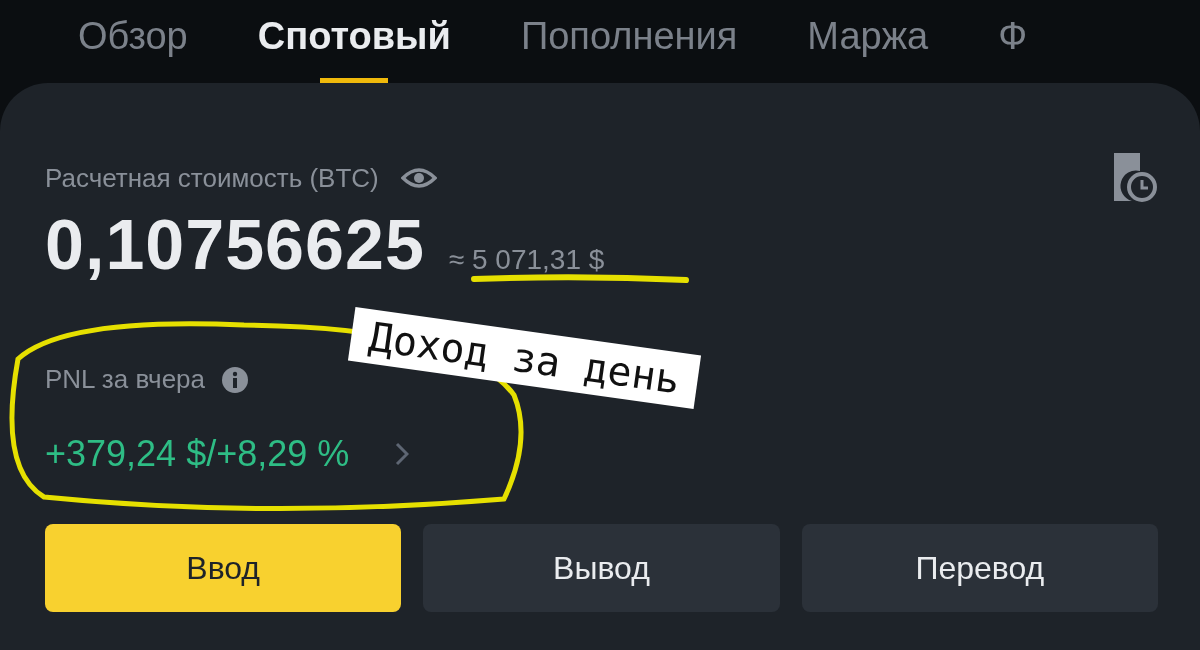 The width and height of the screenshot is (1200, 650). I want to click on balance-usd: ≈ 5 071,31 $, so click(526, 260).